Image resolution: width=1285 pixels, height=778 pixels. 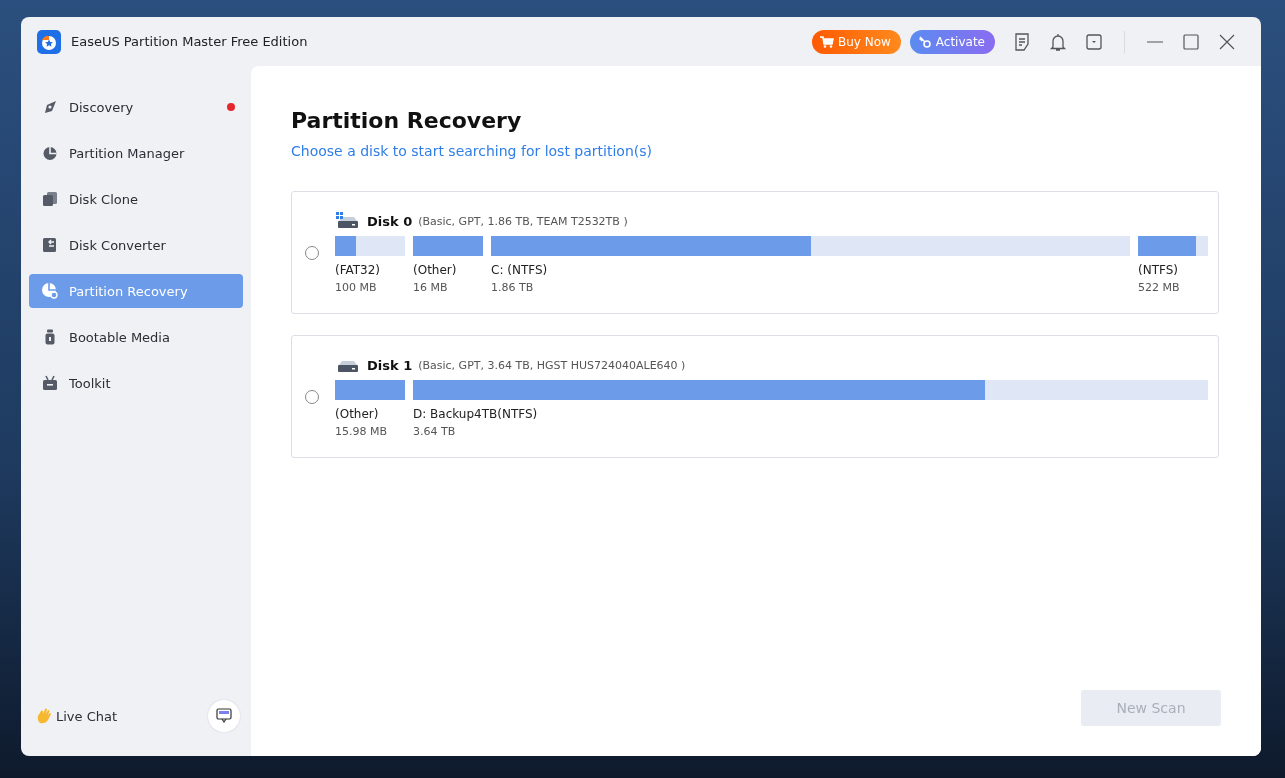 I want to click on sidebar-item: Disk Converter, so click(x=136, y=245).